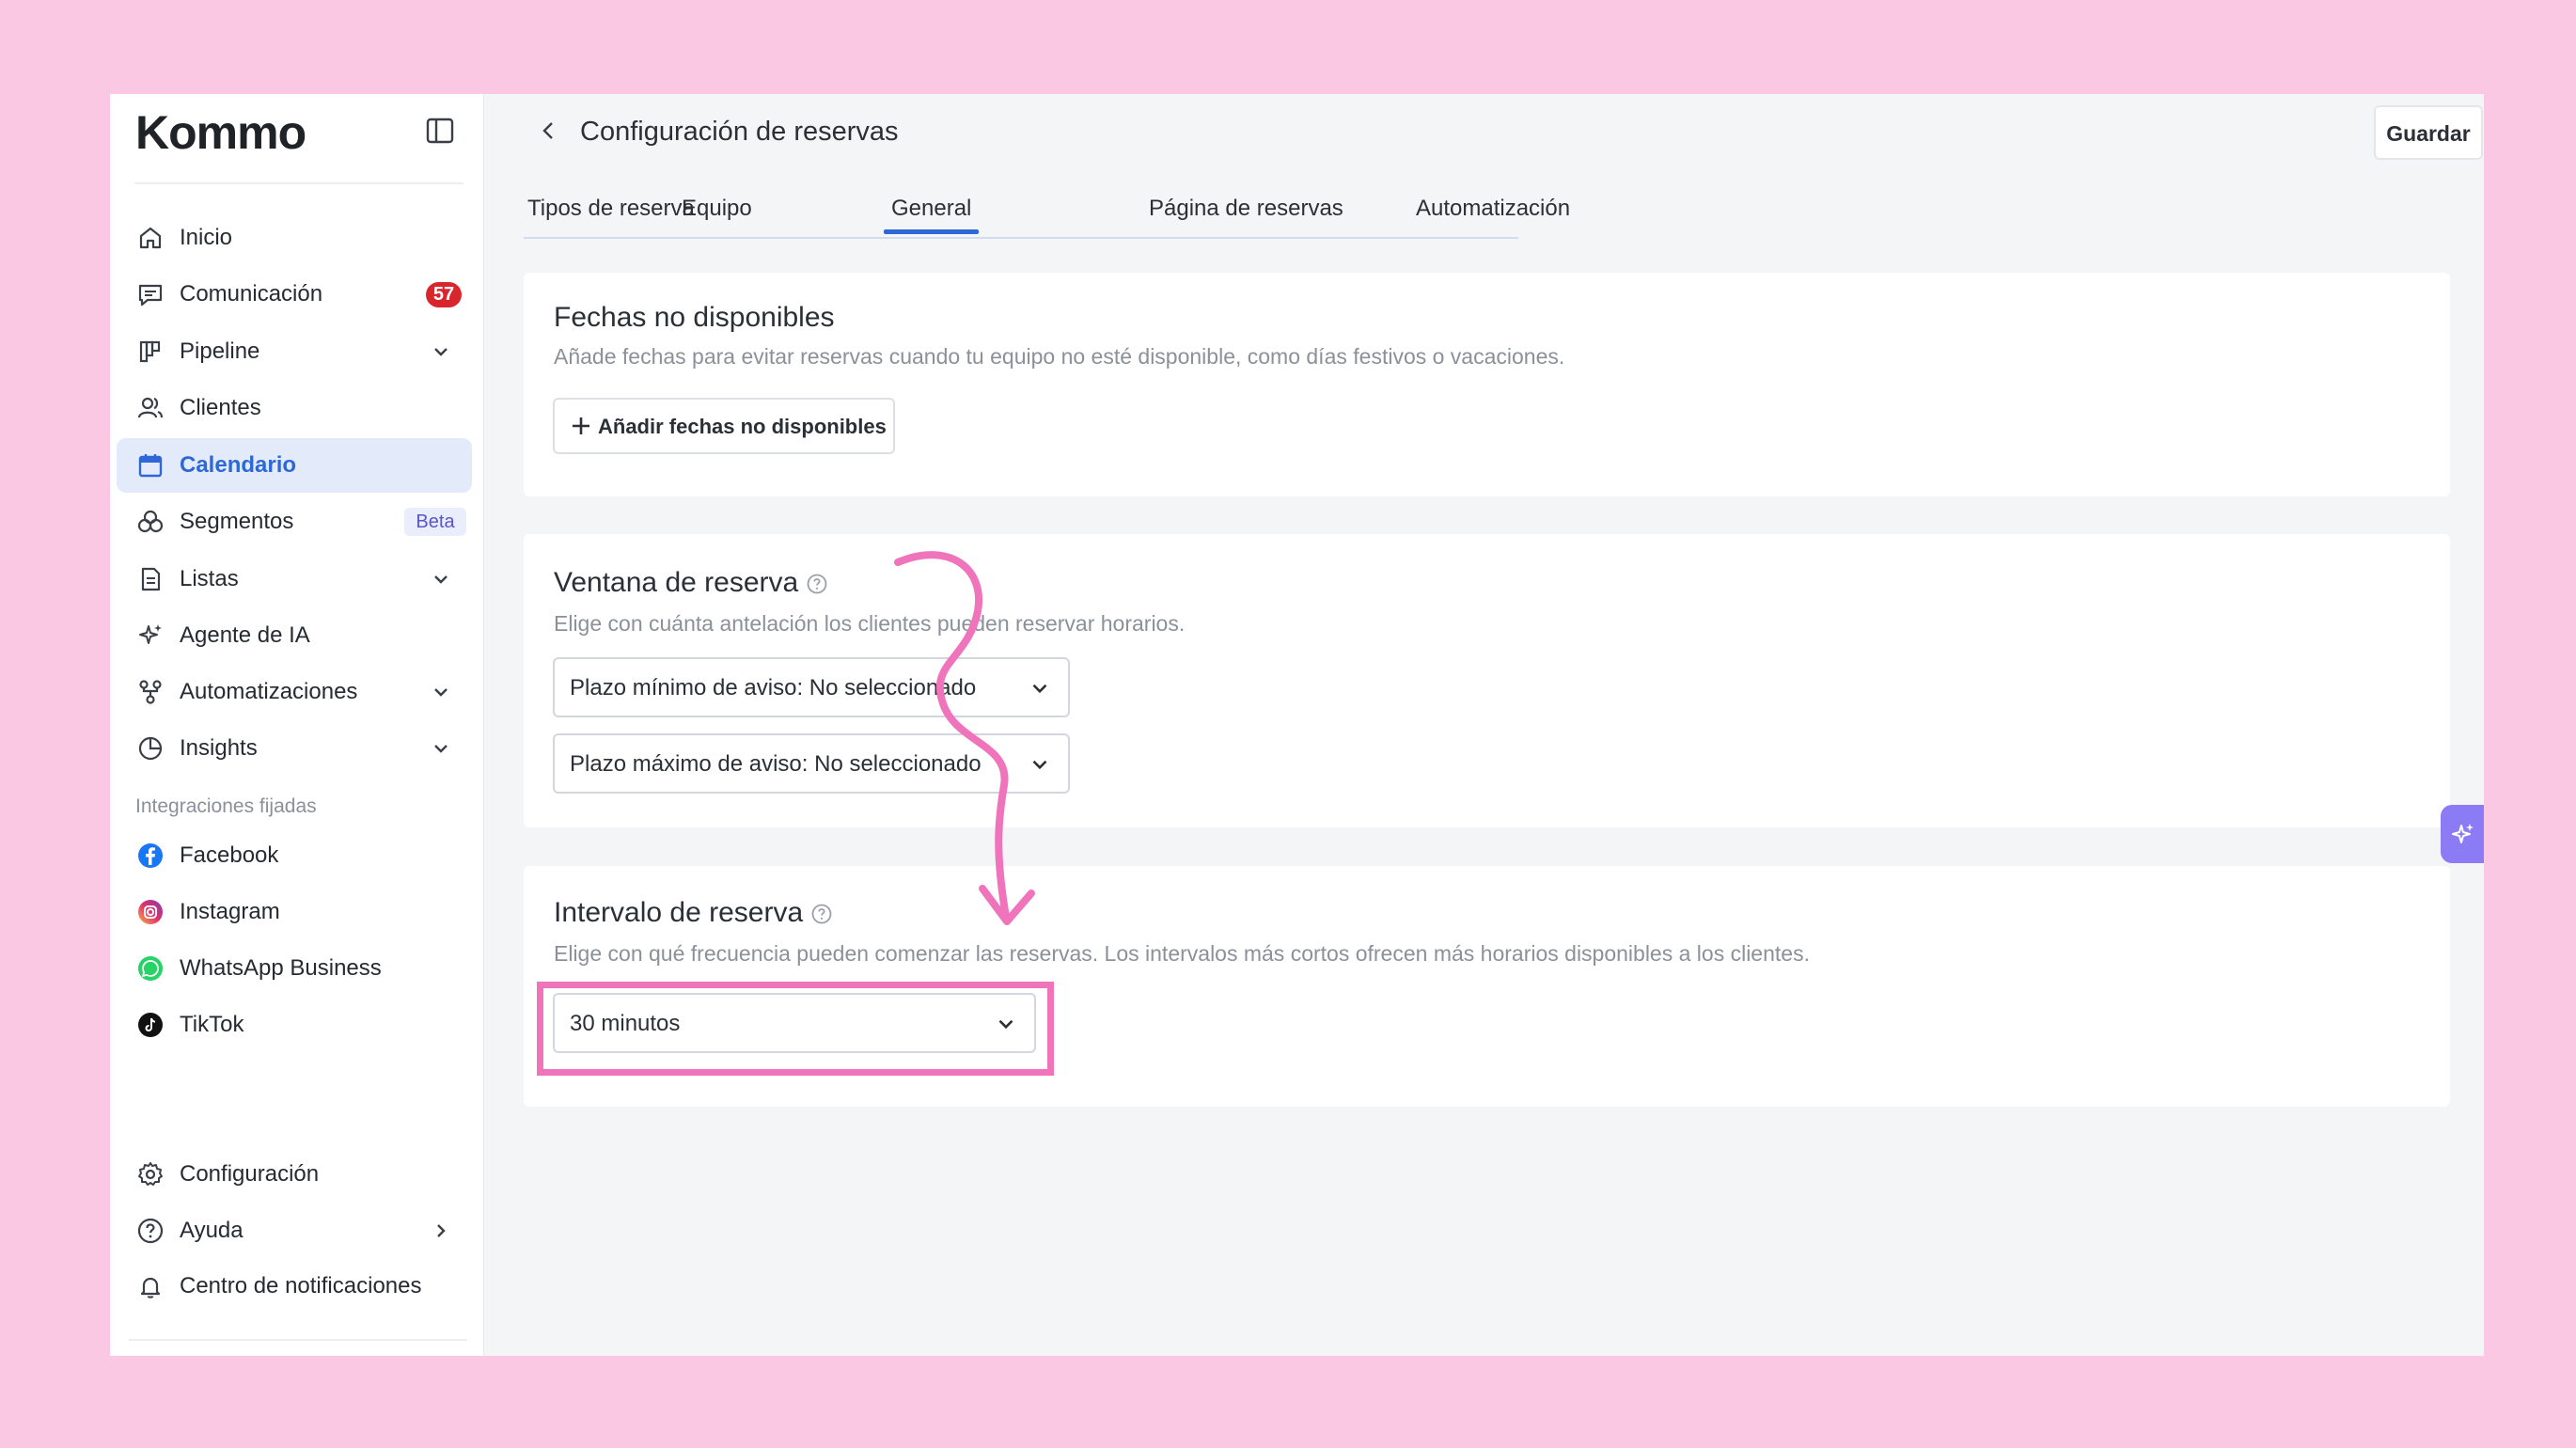 This screenshot has height=1448, width=2576. What do you see at coordinates (695, 317) in the screenshot?
I see `card-title: Fechas no disponibles` at bounding box center [695, 317].